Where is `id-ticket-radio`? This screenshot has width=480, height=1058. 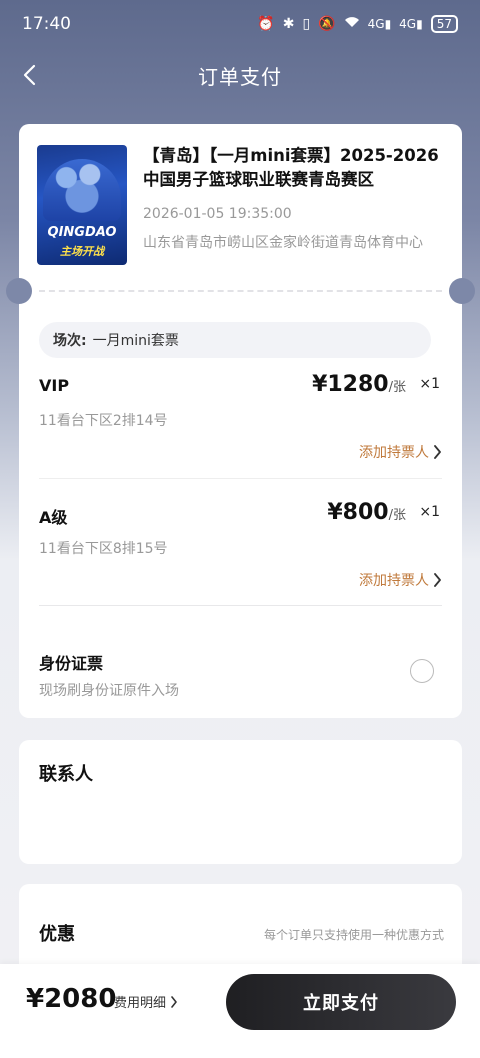 id-ticket-radio is located at coordinates (422, 671).